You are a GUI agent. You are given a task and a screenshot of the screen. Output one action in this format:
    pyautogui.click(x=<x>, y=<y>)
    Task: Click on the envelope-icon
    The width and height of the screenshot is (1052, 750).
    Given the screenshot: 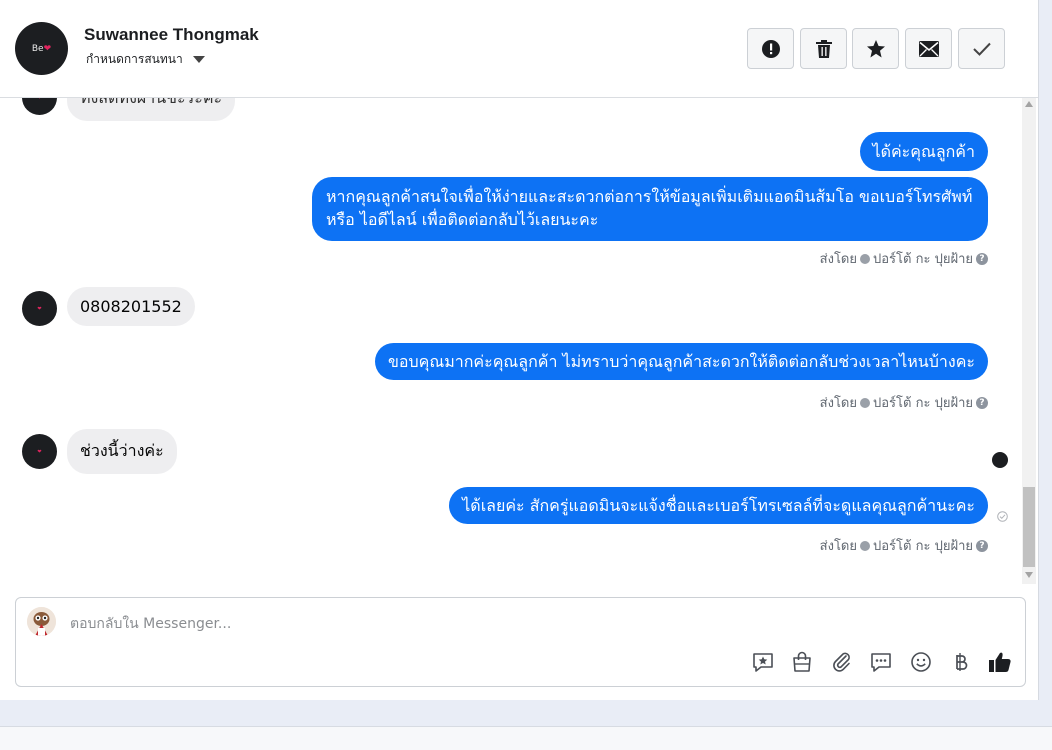 What is the action you would take?
    pyautogui.click(x=928, y=48)
    